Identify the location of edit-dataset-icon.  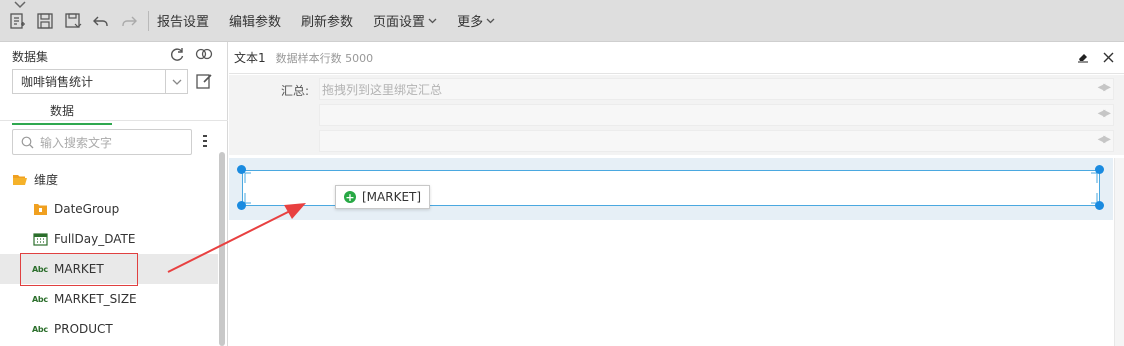
(204, 81).